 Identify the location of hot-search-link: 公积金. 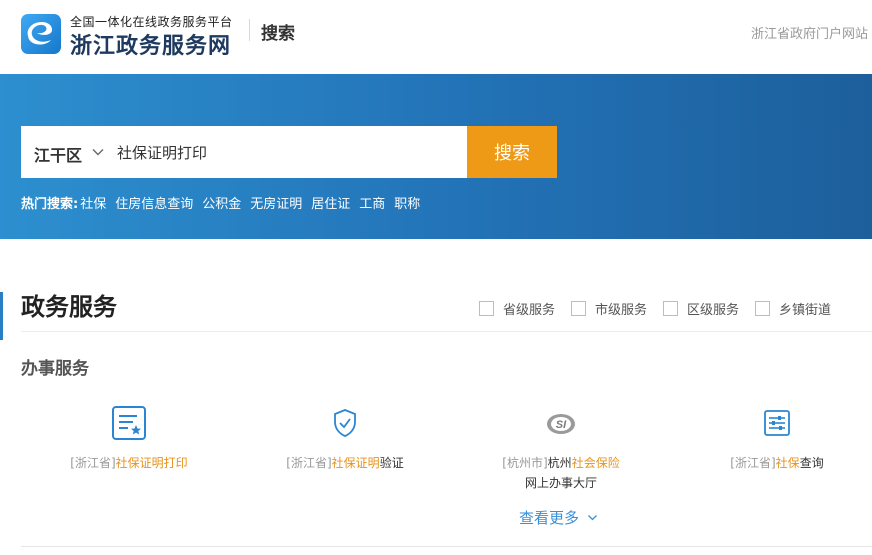
(221, 202).